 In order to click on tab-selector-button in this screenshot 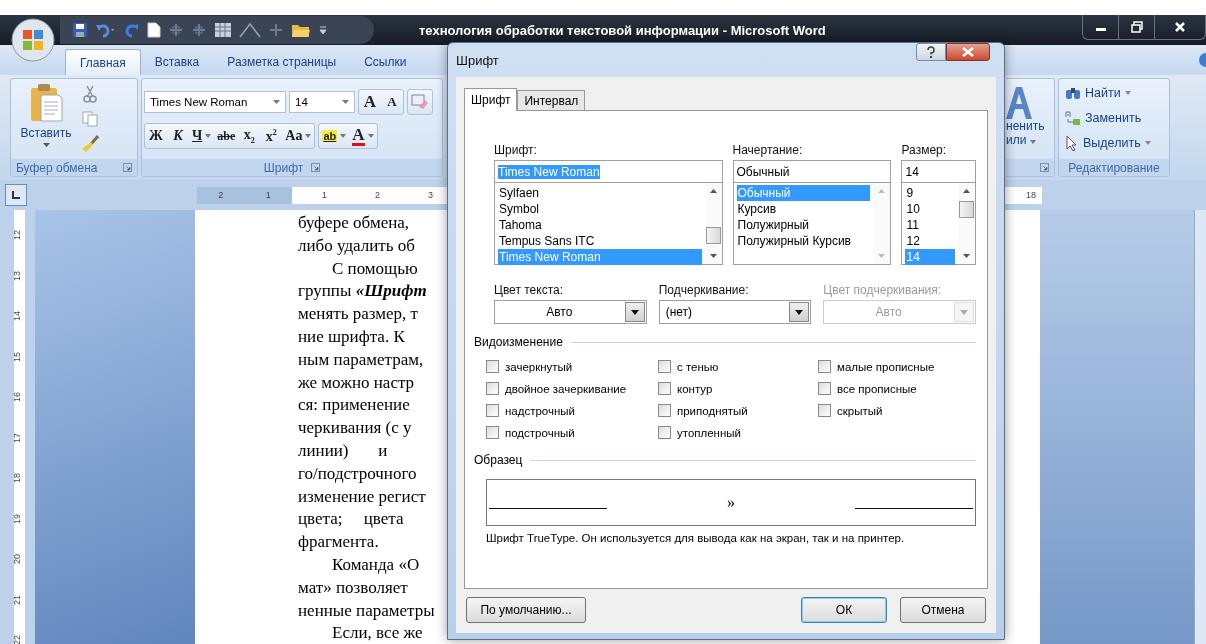, I will do `click(16, 195)`.